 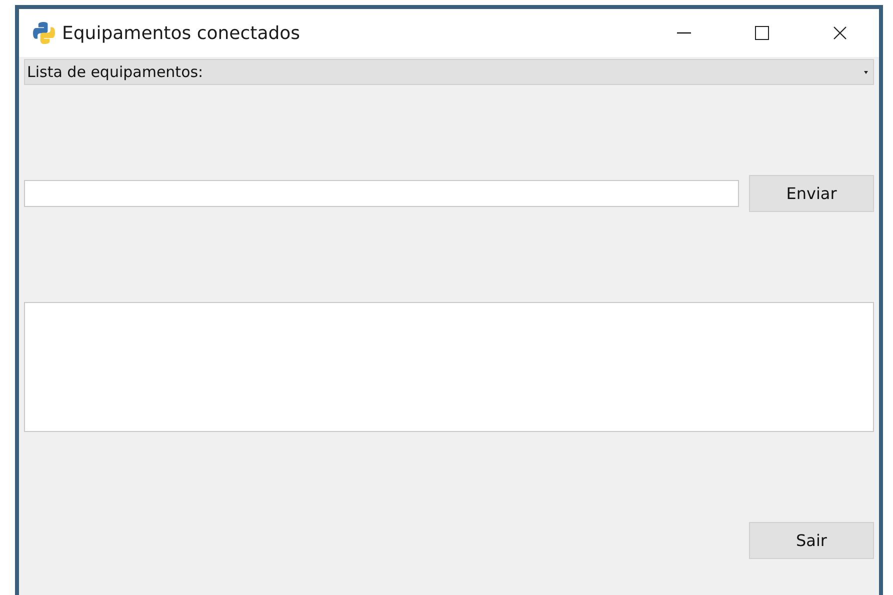 I want to click on message-field, so click(x=381, y=193).